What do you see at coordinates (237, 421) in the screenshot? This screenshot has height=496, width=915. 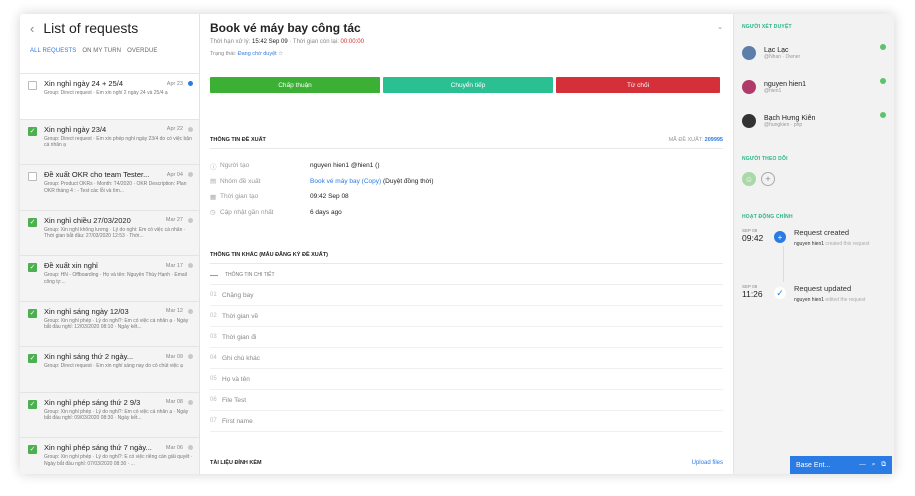 I see `field-label: First name` at bounding box center [237, 421].